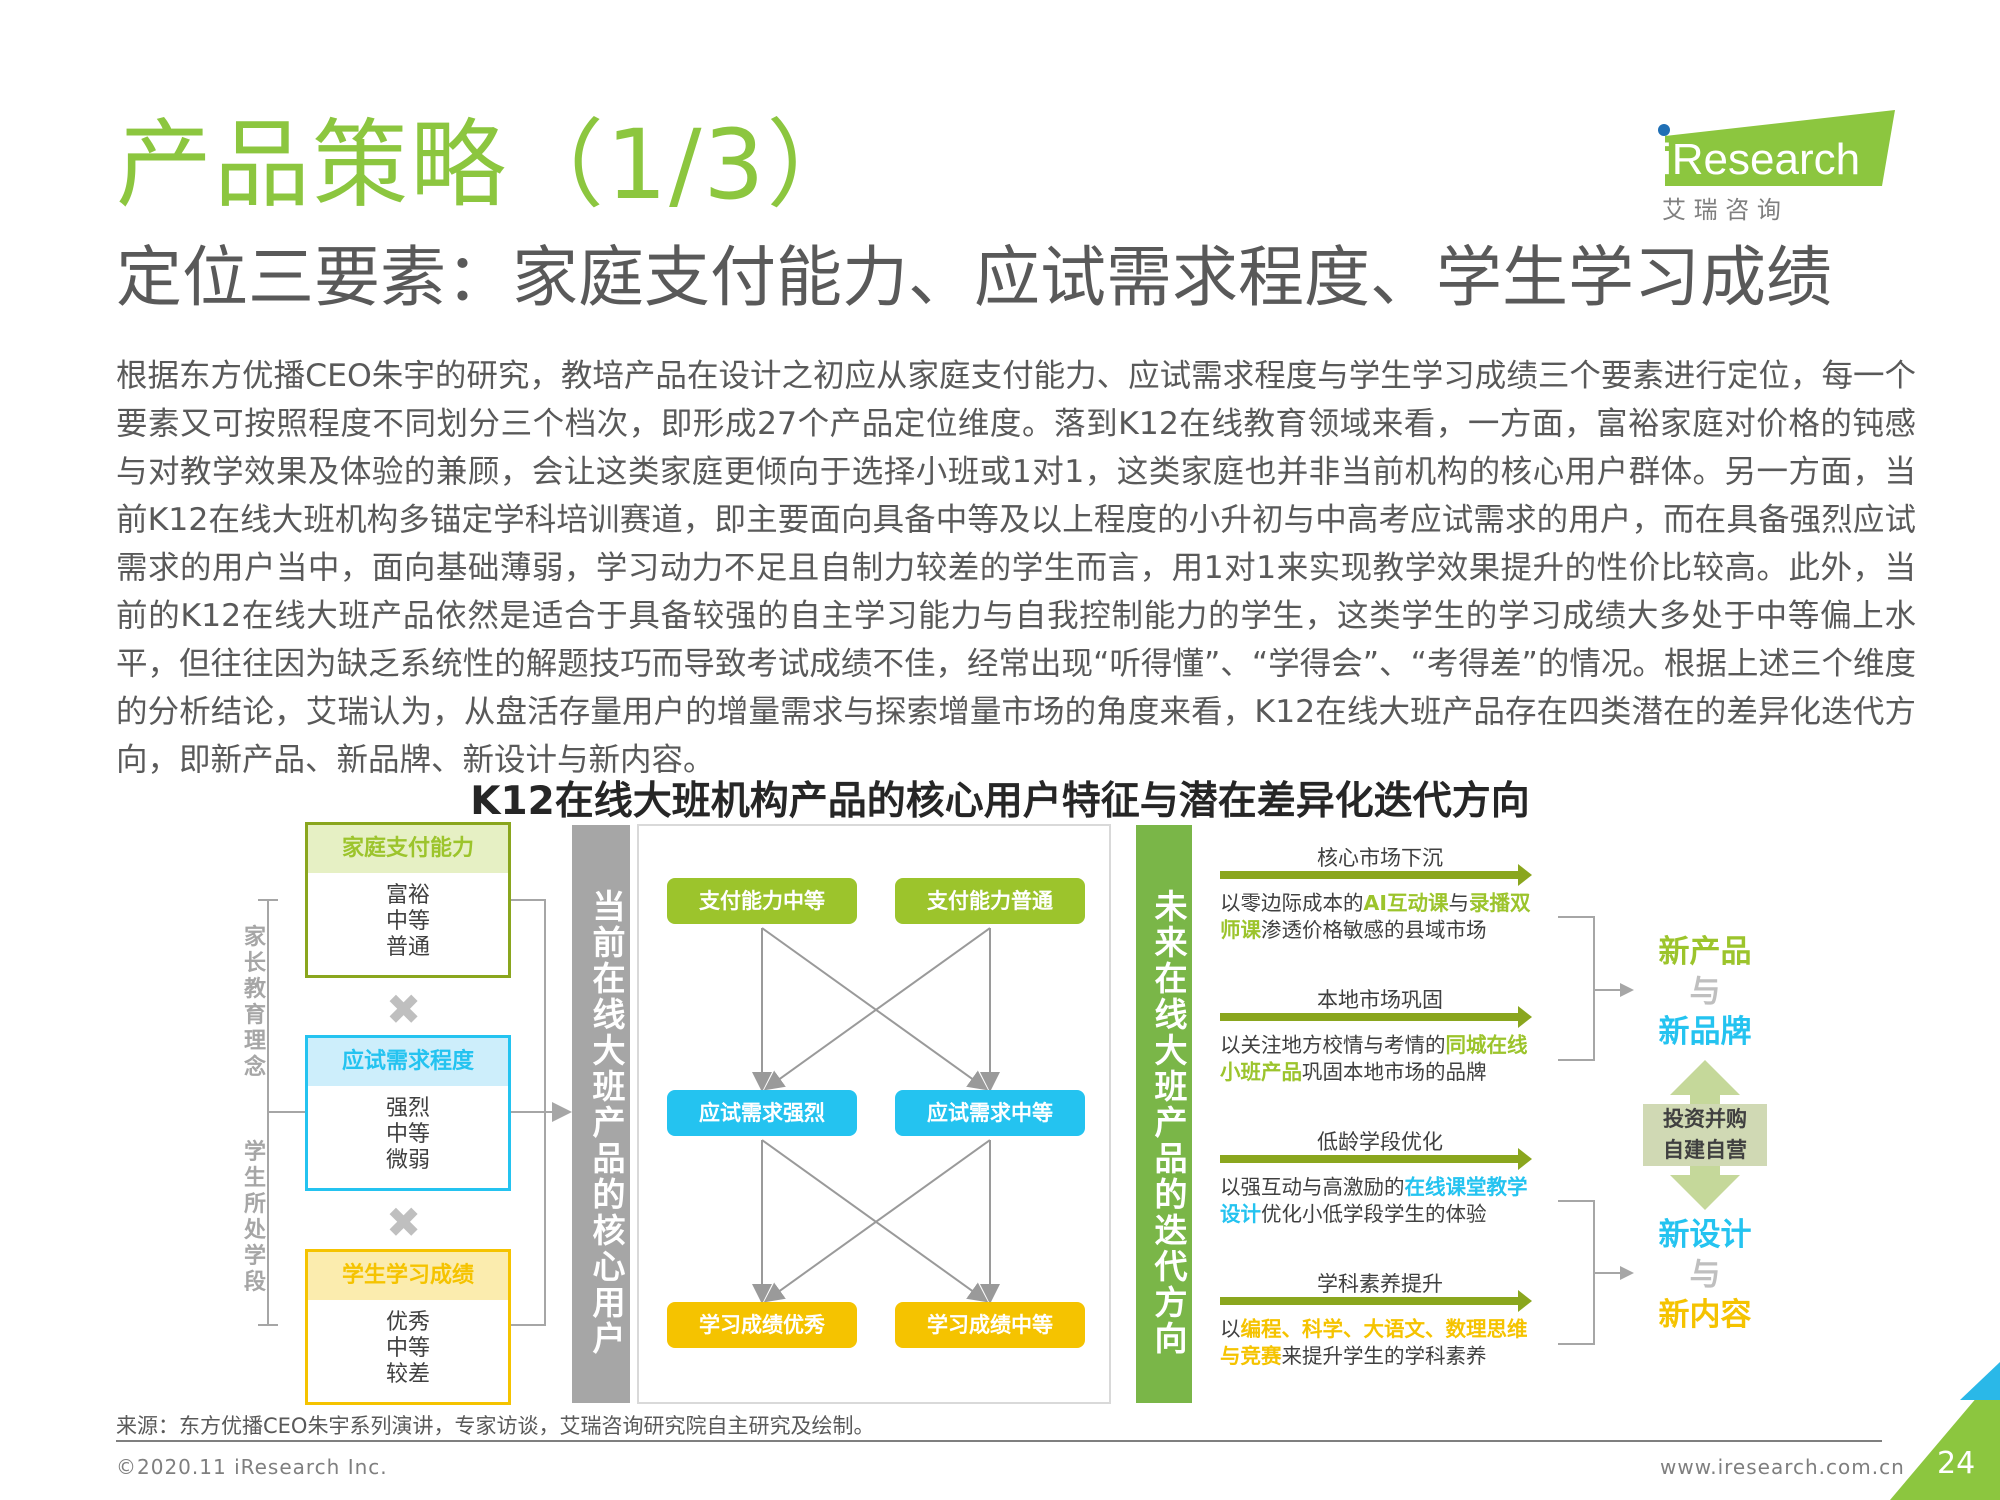 The height and width of the screenshot is (1500, 2000). Describe the element at coordinates (1374, 1200) in the screenshot. I see `direction-desc-young-learners: 以强互动与高激励的在线课堂教学设计优化小低学段学生的体验` at that location.